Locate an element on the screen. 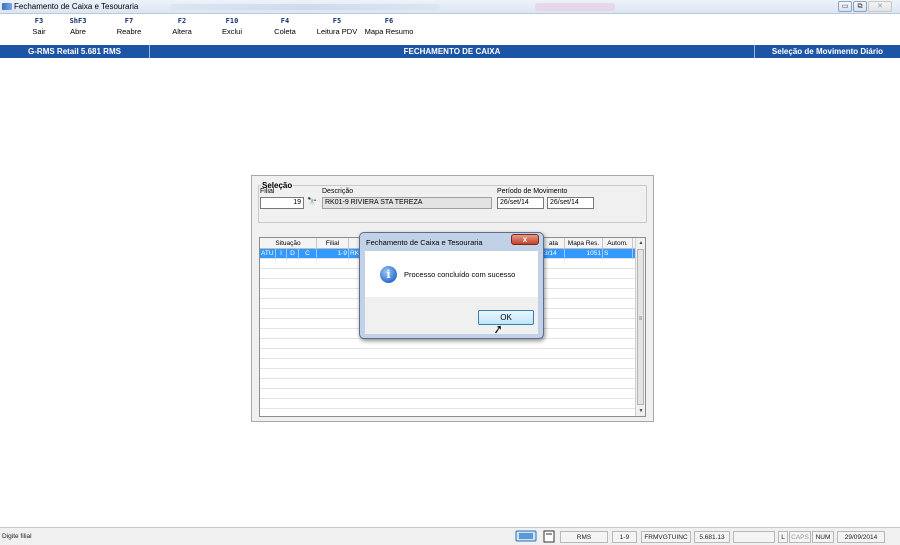 Image resolution: width=900 pixels, height=545 pixels. mouse-cursor-icon: ➚ is located at coordinates (498, 329).